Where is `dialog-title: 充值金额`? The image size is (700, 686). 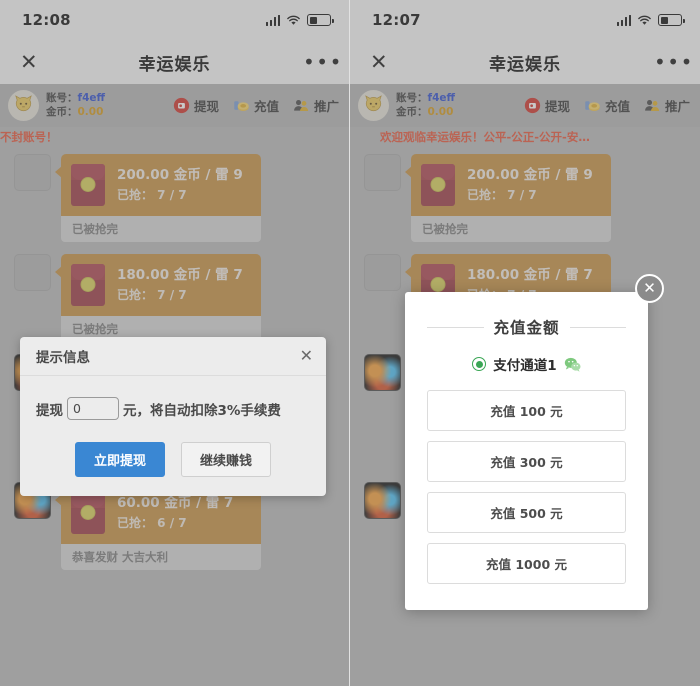
dialog-title: 充值金额 is located at coordinates (526, 328).